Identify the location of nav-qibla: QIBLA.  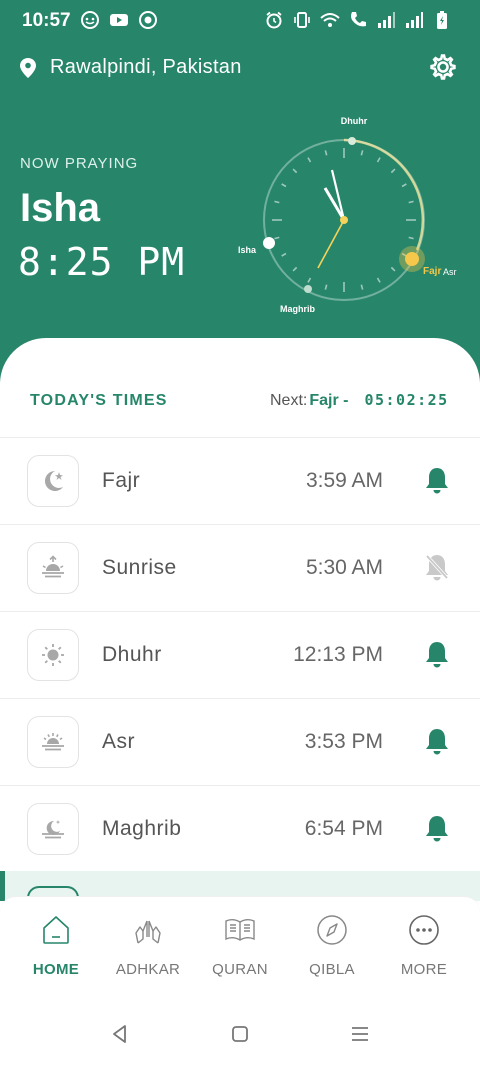
(332, 945).